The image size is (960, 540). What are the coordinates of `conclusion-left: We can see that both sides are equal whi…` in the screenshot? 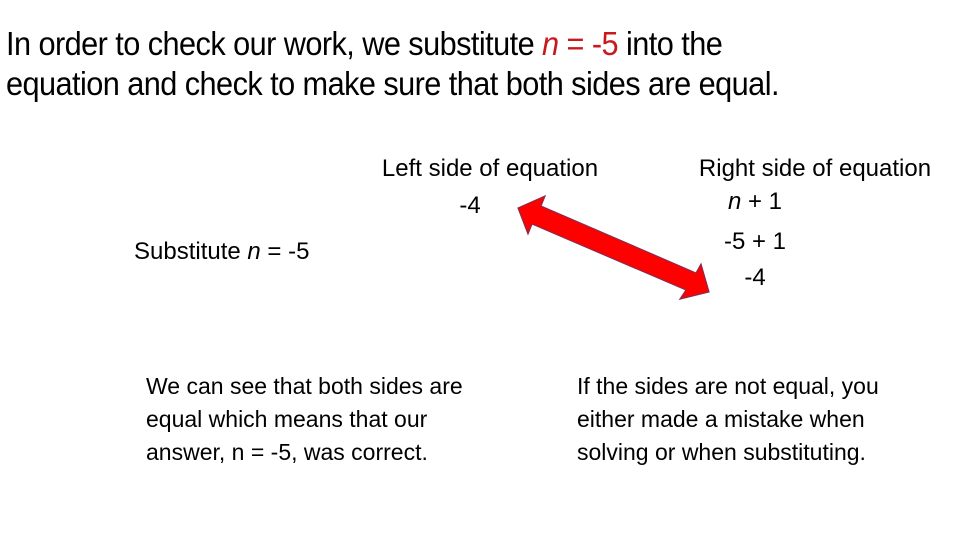 It's located at (304, 419).